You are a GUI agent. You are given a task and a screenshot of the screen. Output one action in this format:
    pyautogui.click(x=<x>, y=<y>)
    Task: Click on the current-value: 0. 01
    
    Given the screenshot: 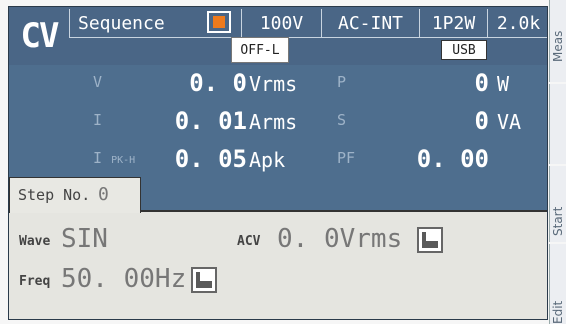 What is the action you would take?
    pyautogui.click(x=210, y=121)
    